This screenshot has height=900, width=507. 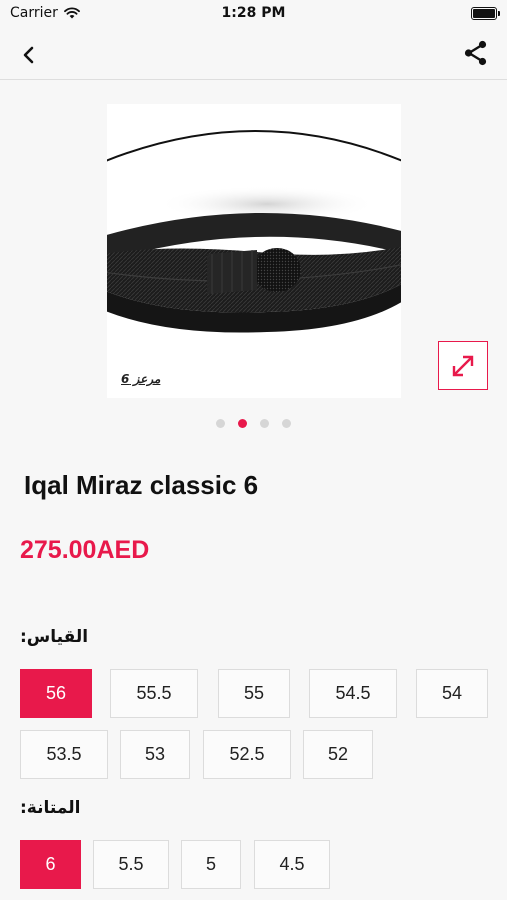 I want to click on chevron-left-icon, so click(x=28, y=55).